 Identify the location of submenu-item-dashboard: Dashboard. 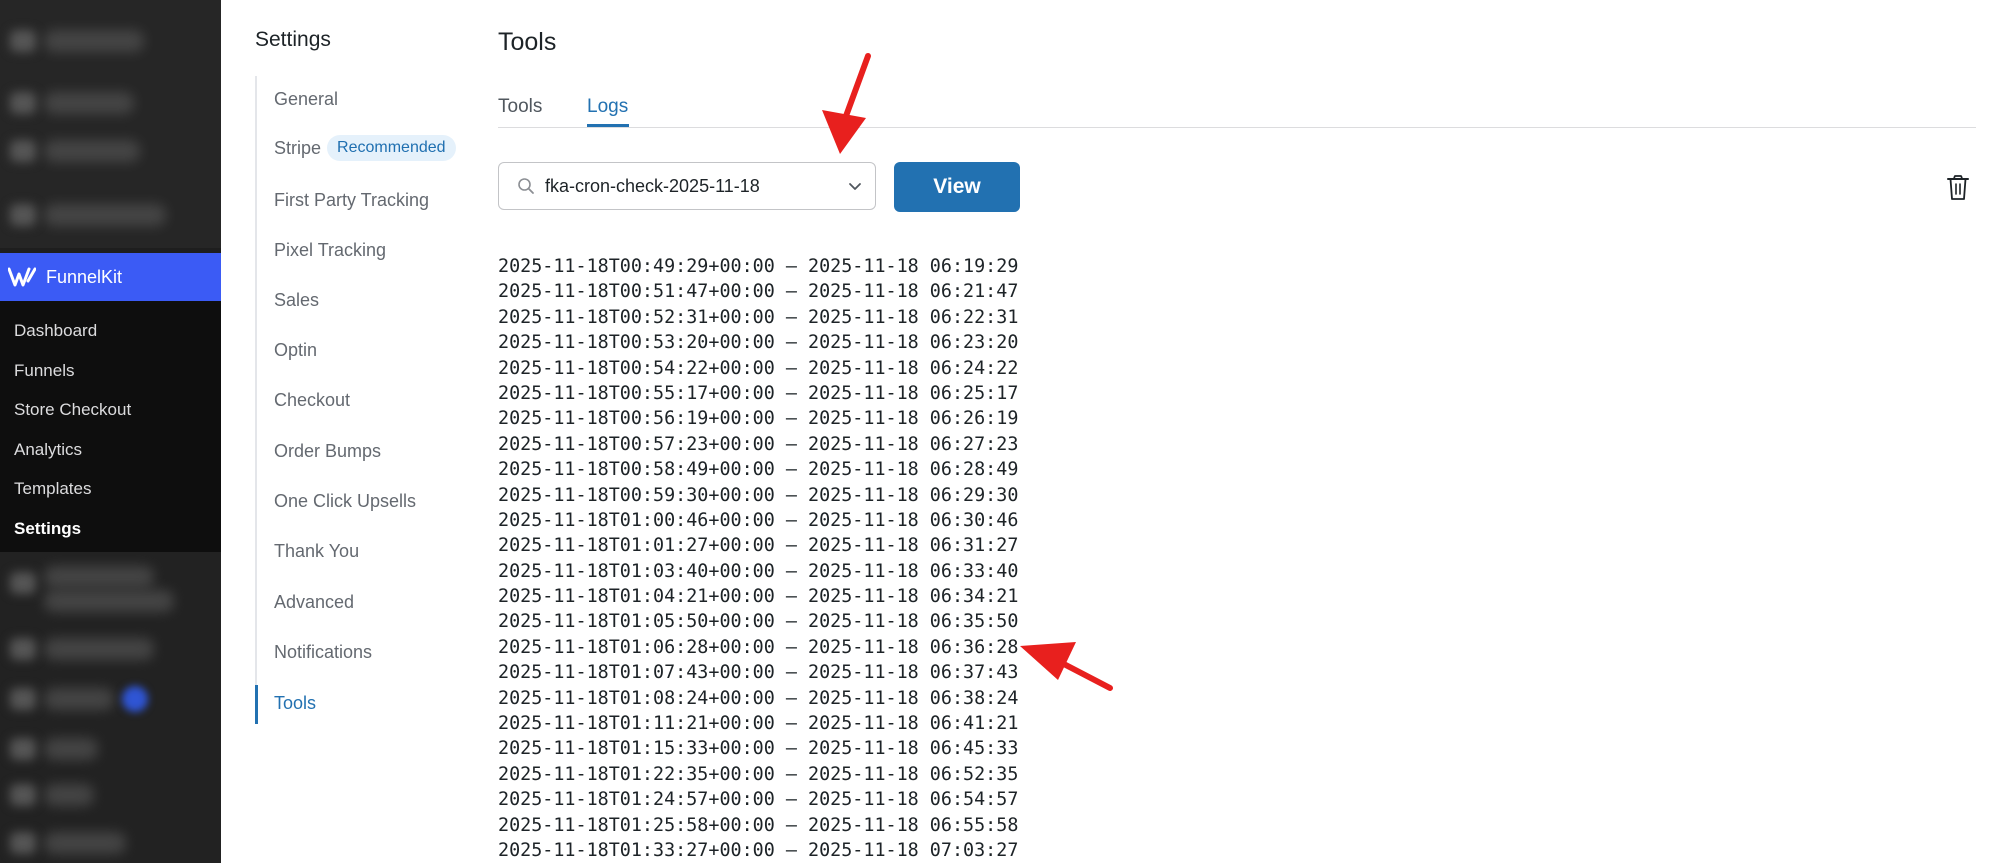
(110, 331).